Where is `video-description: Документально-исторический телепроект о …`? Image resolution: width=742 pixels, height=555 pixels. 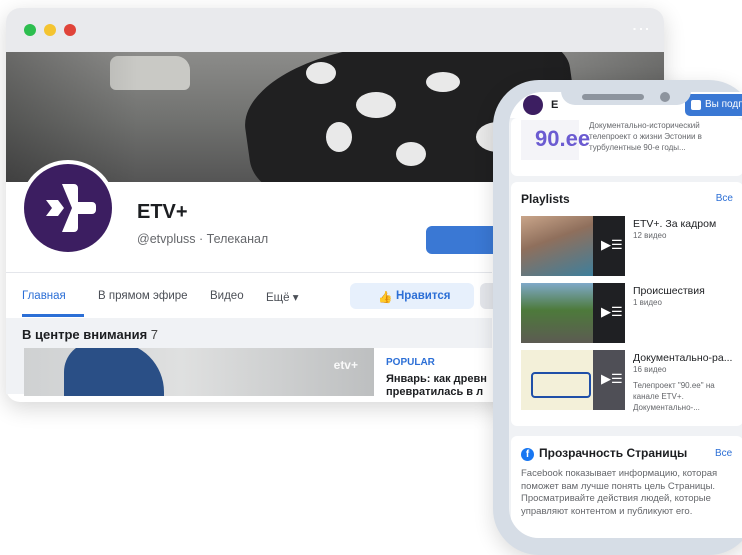
video-description: Документально-исторический телепроект о … is located at coordinates (645, 136).